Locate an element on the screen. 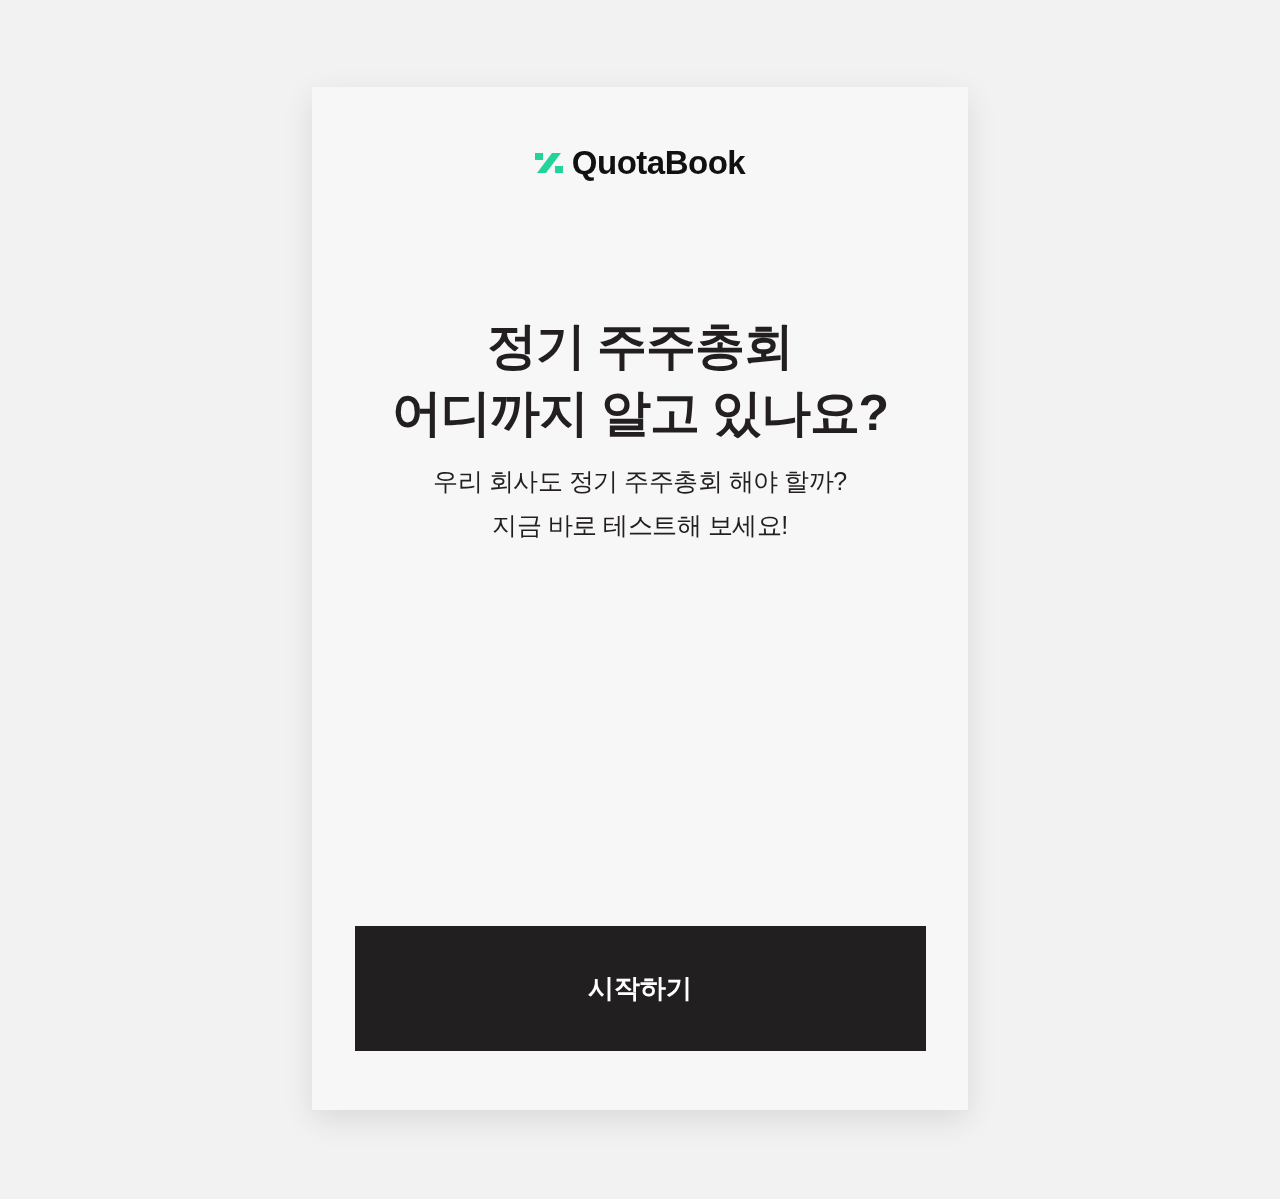  subtitle: 우리 회사도 정기 주주총회 해야 할까? 지금 바로 테스트해 보세요! is located at coordinates (640, 503).